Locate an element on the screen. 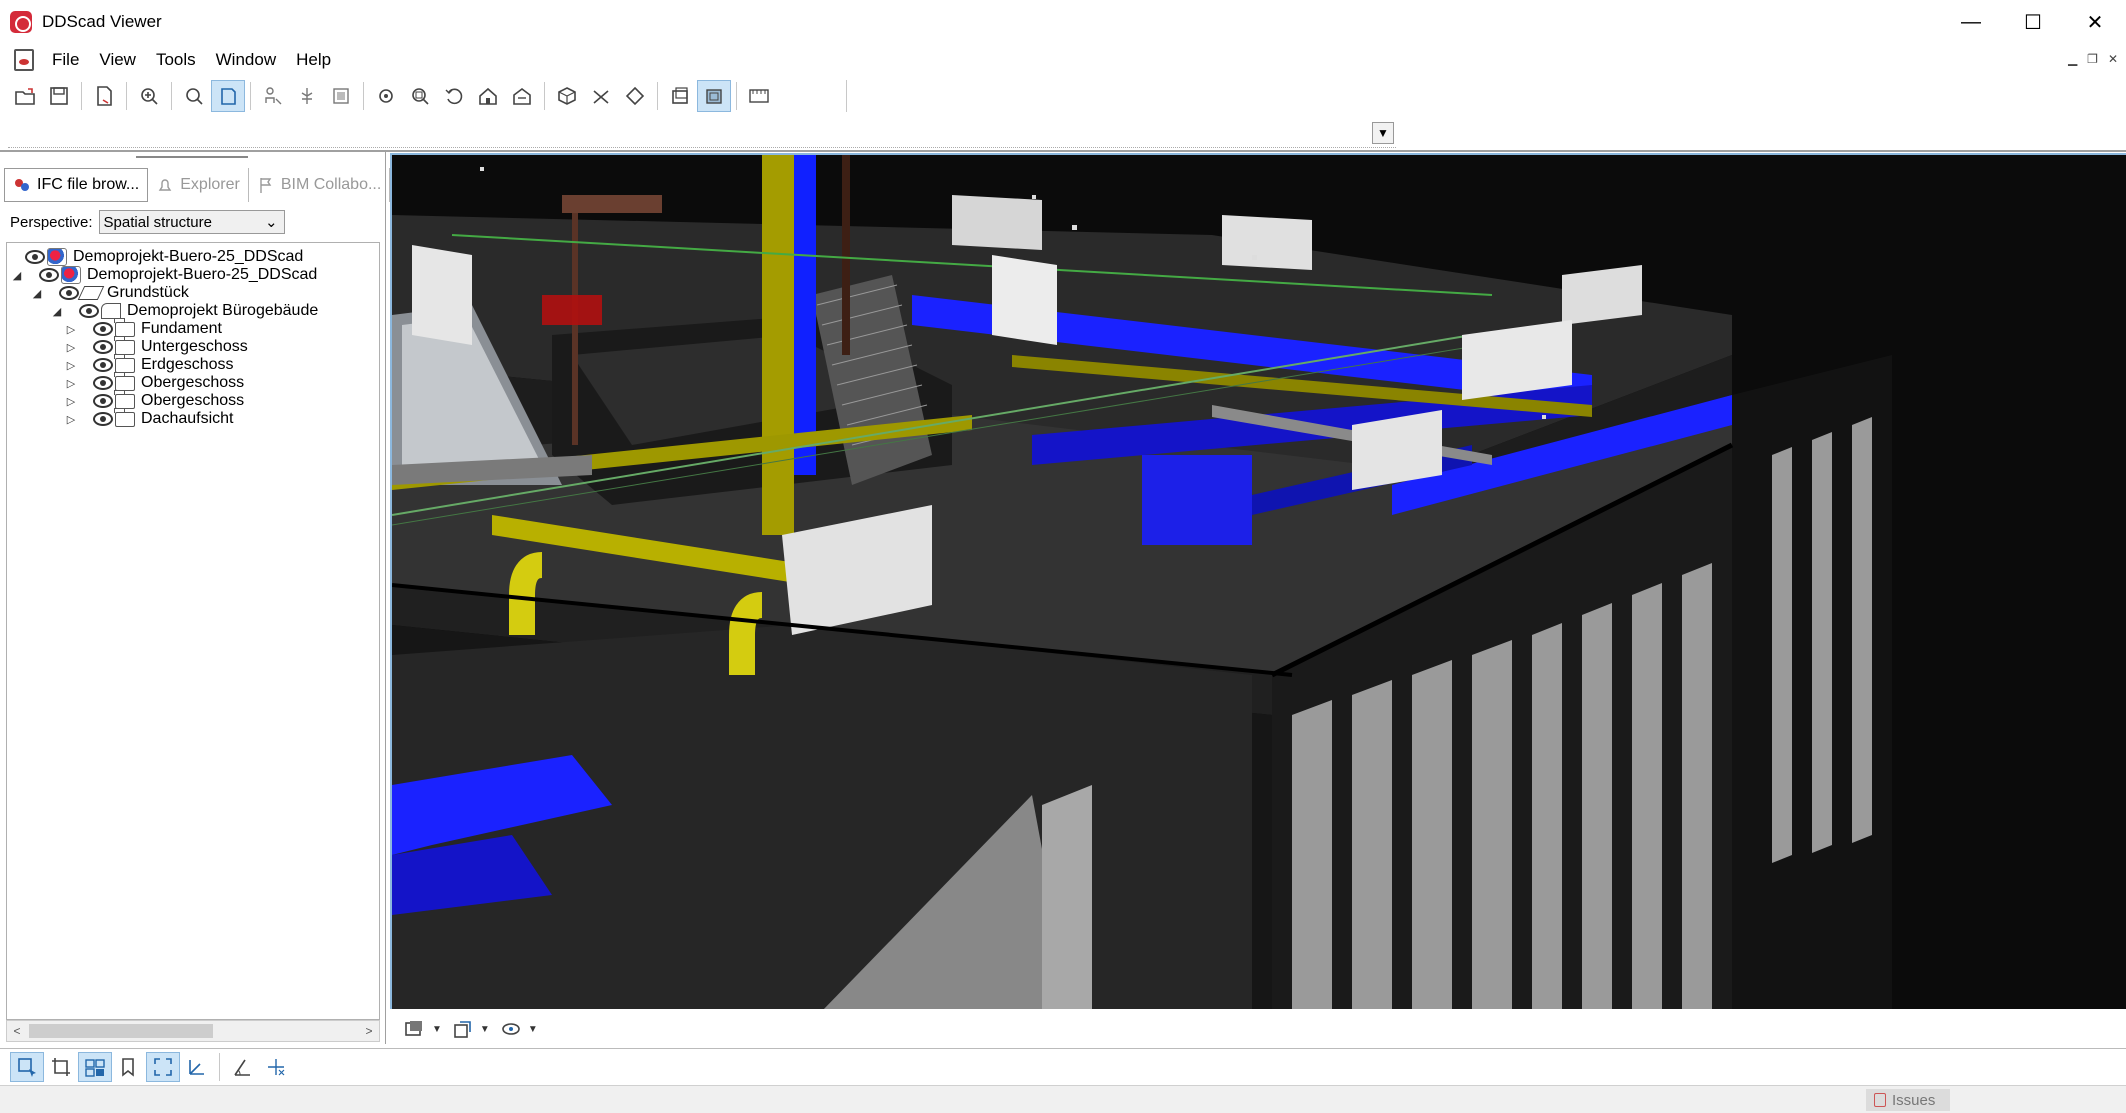 The height and width of the screenshot is (1113, 2126). perspective-value: Spatial structure is located at coordinates (157, 222).